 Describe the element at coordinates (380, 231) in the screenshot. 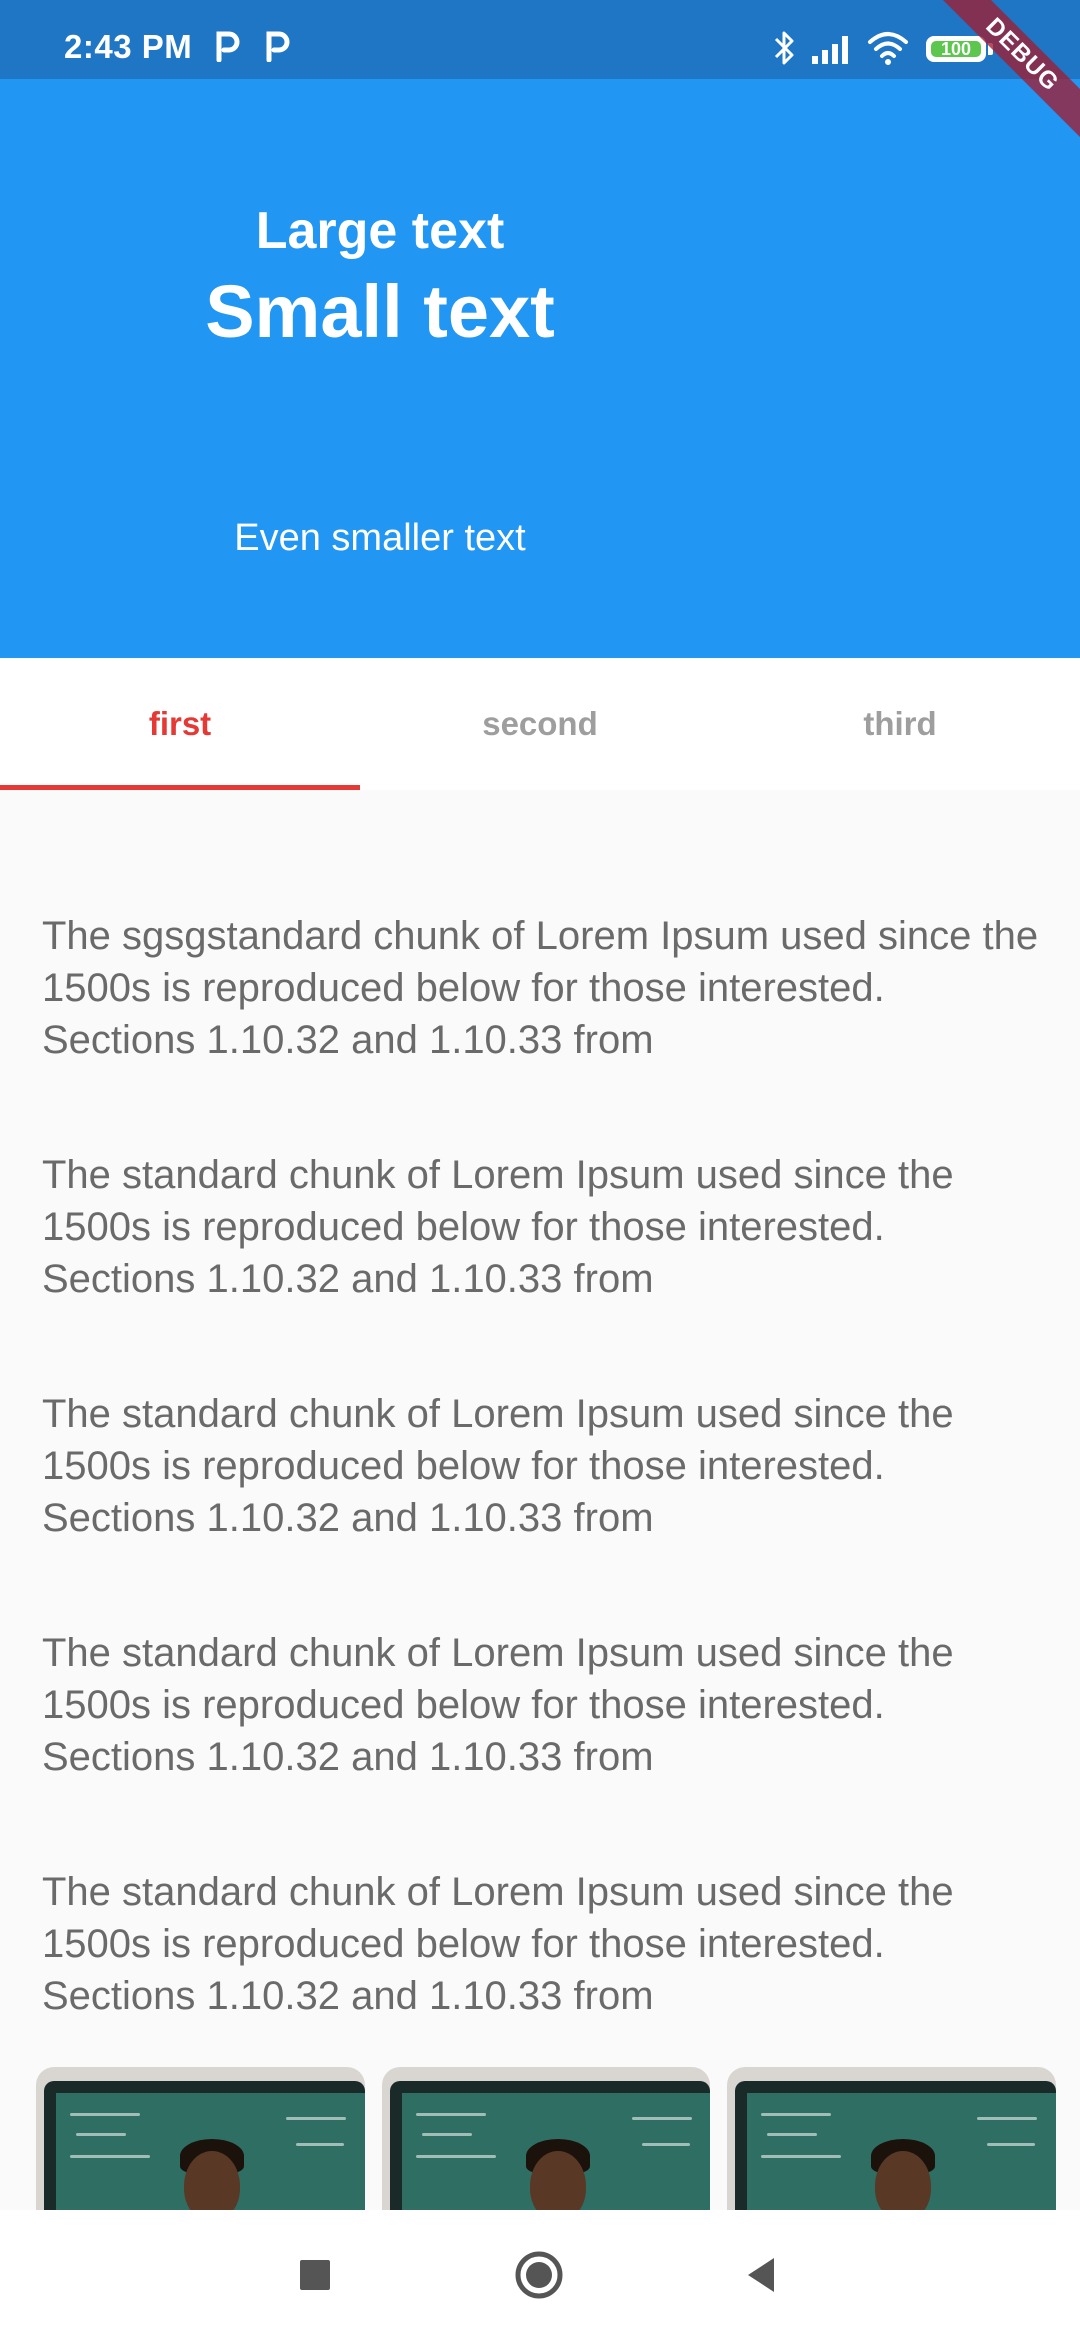

I see `header-large-text: Large text` at that location.